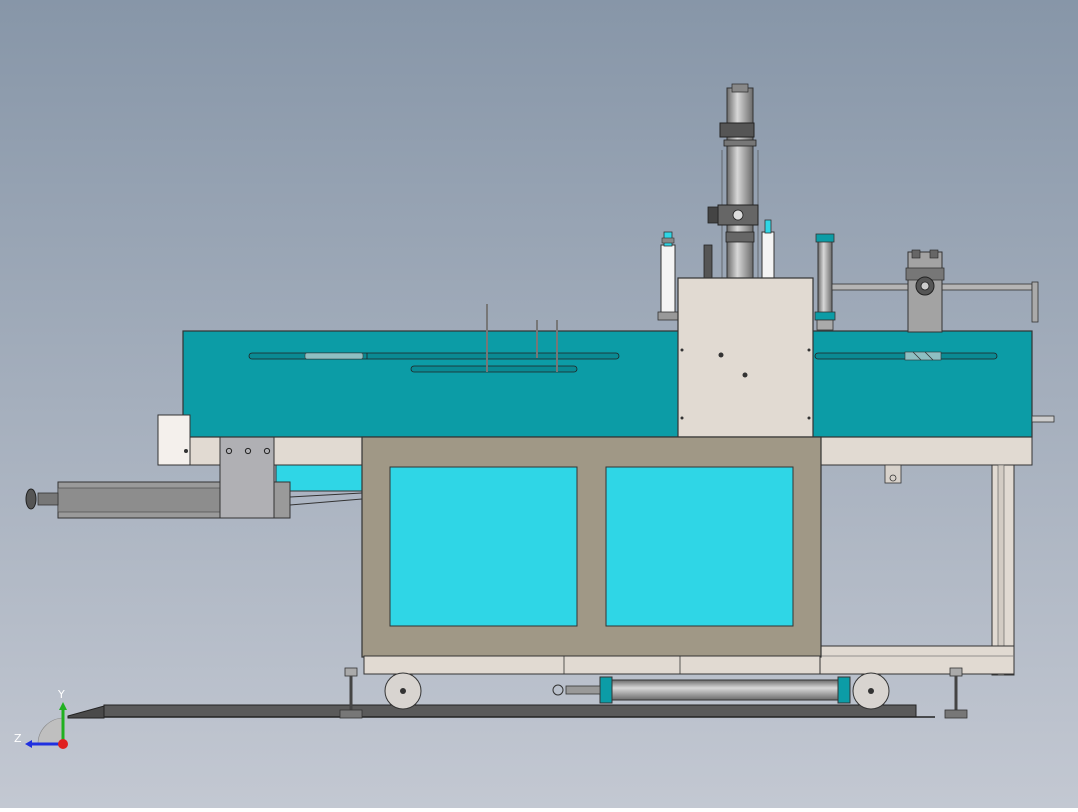  What do you see at coordinates (668, 276) in the screenshot?
I see `left-pneumatic-cylinder` at bounding box center [668, 276].